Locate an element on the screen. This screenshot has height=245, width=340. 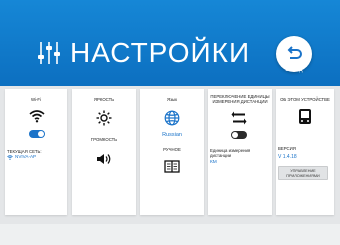
wifi-icon is located at coordinates (37, 116).